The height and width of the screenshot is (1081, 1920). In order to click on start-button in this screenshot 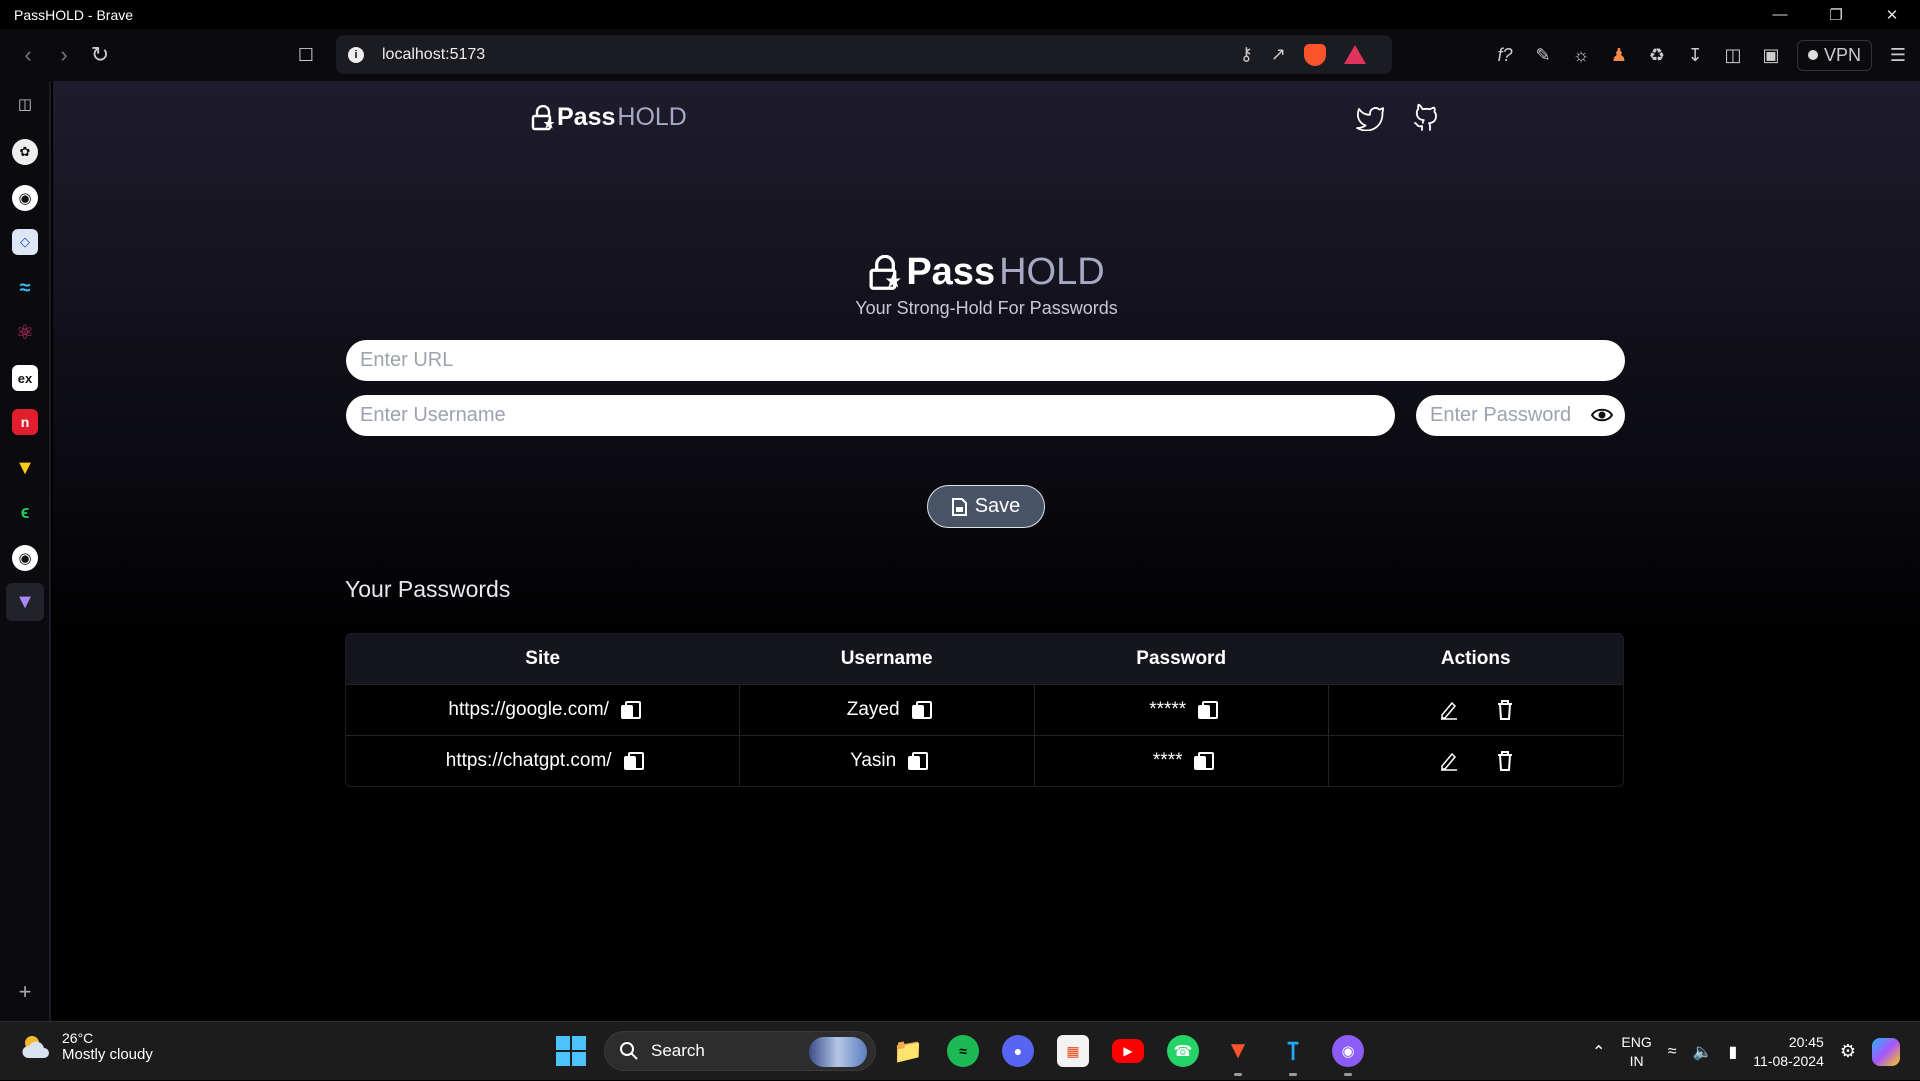, I will do `click(571, 1051)`.